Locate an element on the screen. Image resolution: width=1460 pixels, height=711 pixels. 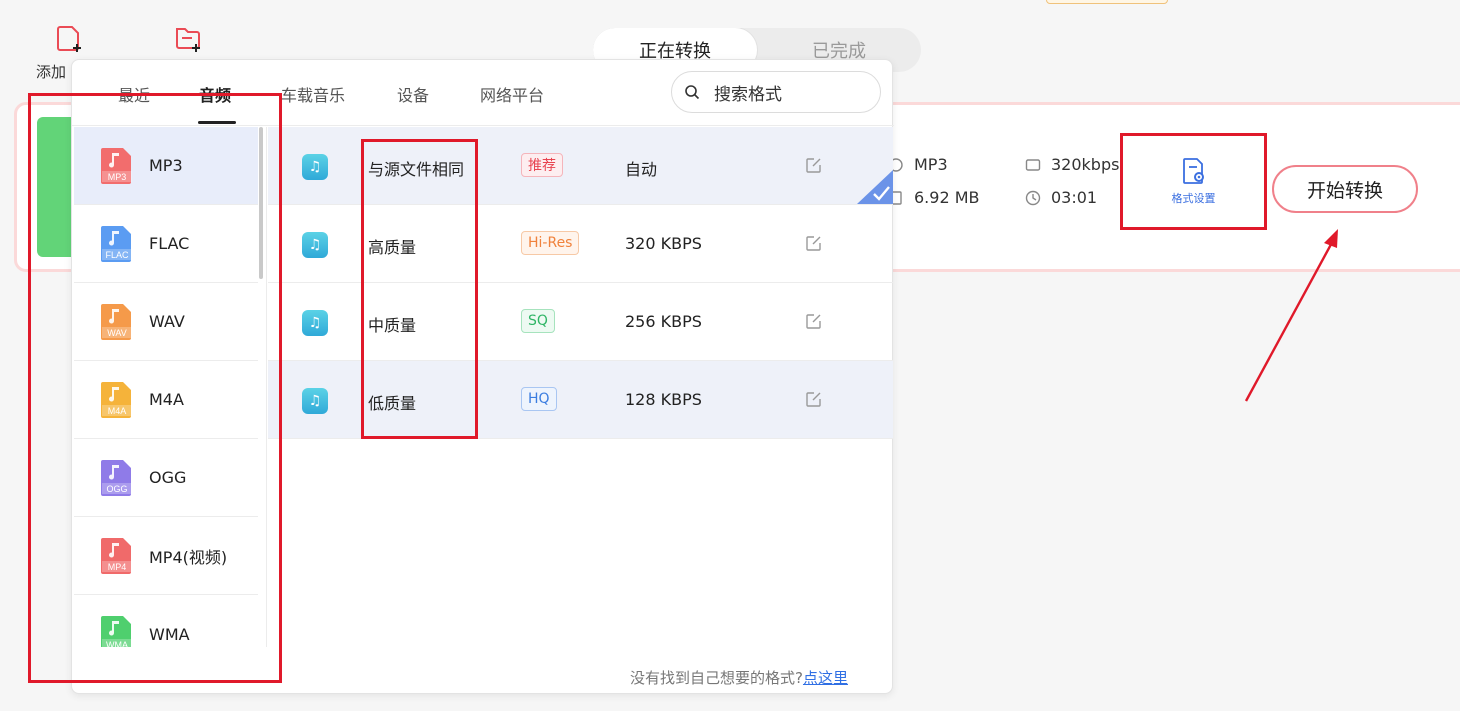
quality-bitrate: 256 KBPS is located at coordinates (663, 321).